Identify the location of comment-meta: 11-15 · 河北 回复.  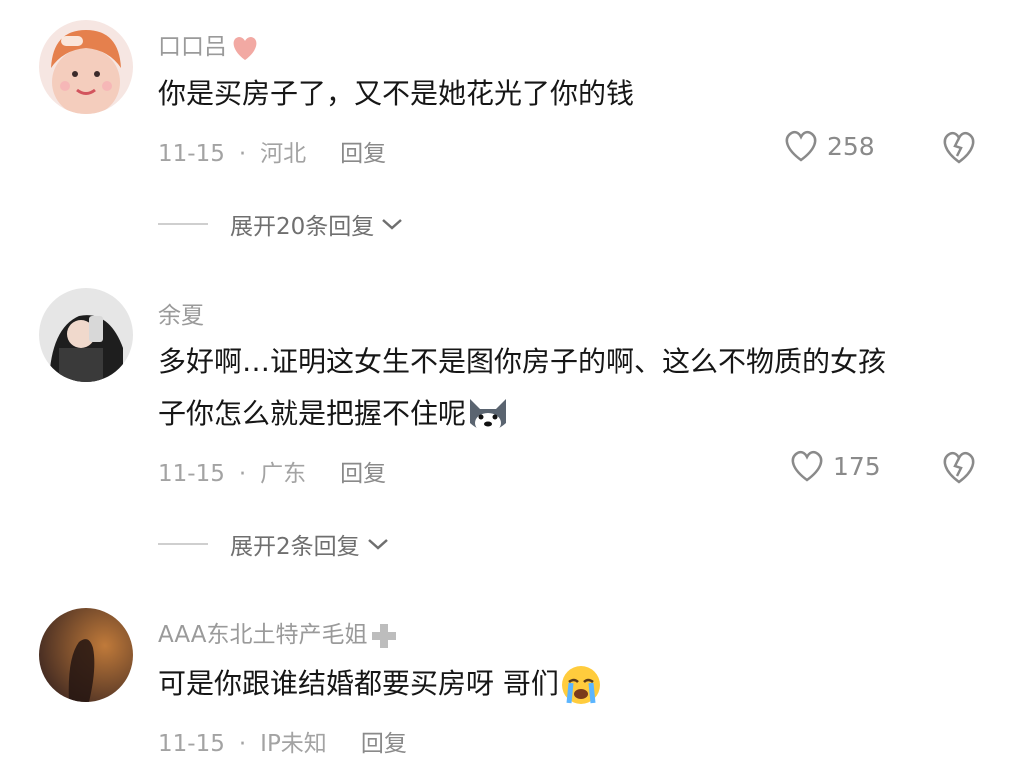
(272, 154).